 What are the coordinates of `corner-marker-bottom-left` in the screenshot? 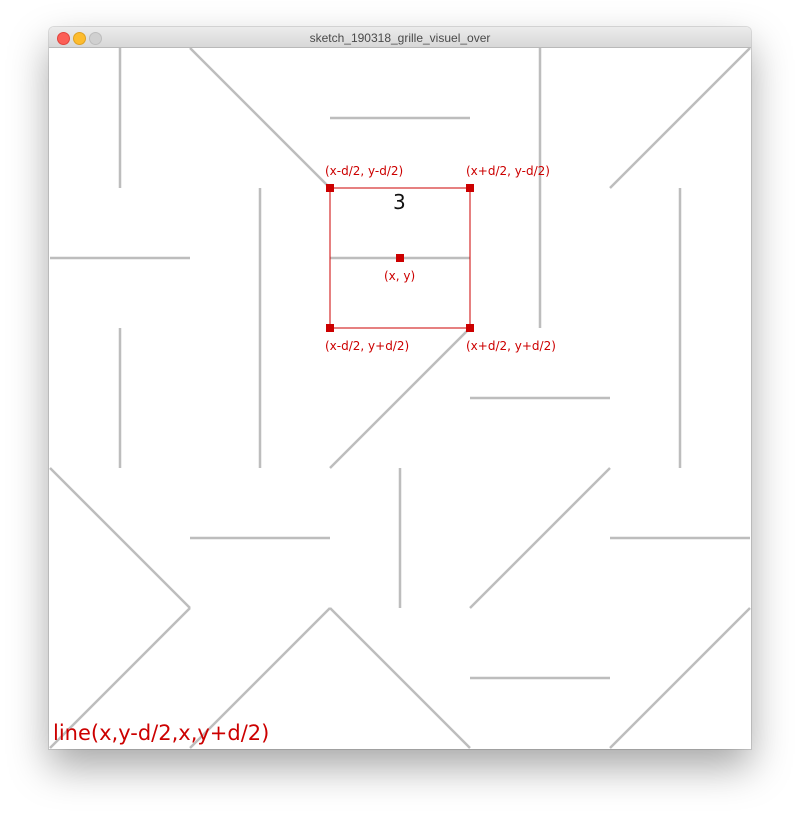 It's located at (330, 328).